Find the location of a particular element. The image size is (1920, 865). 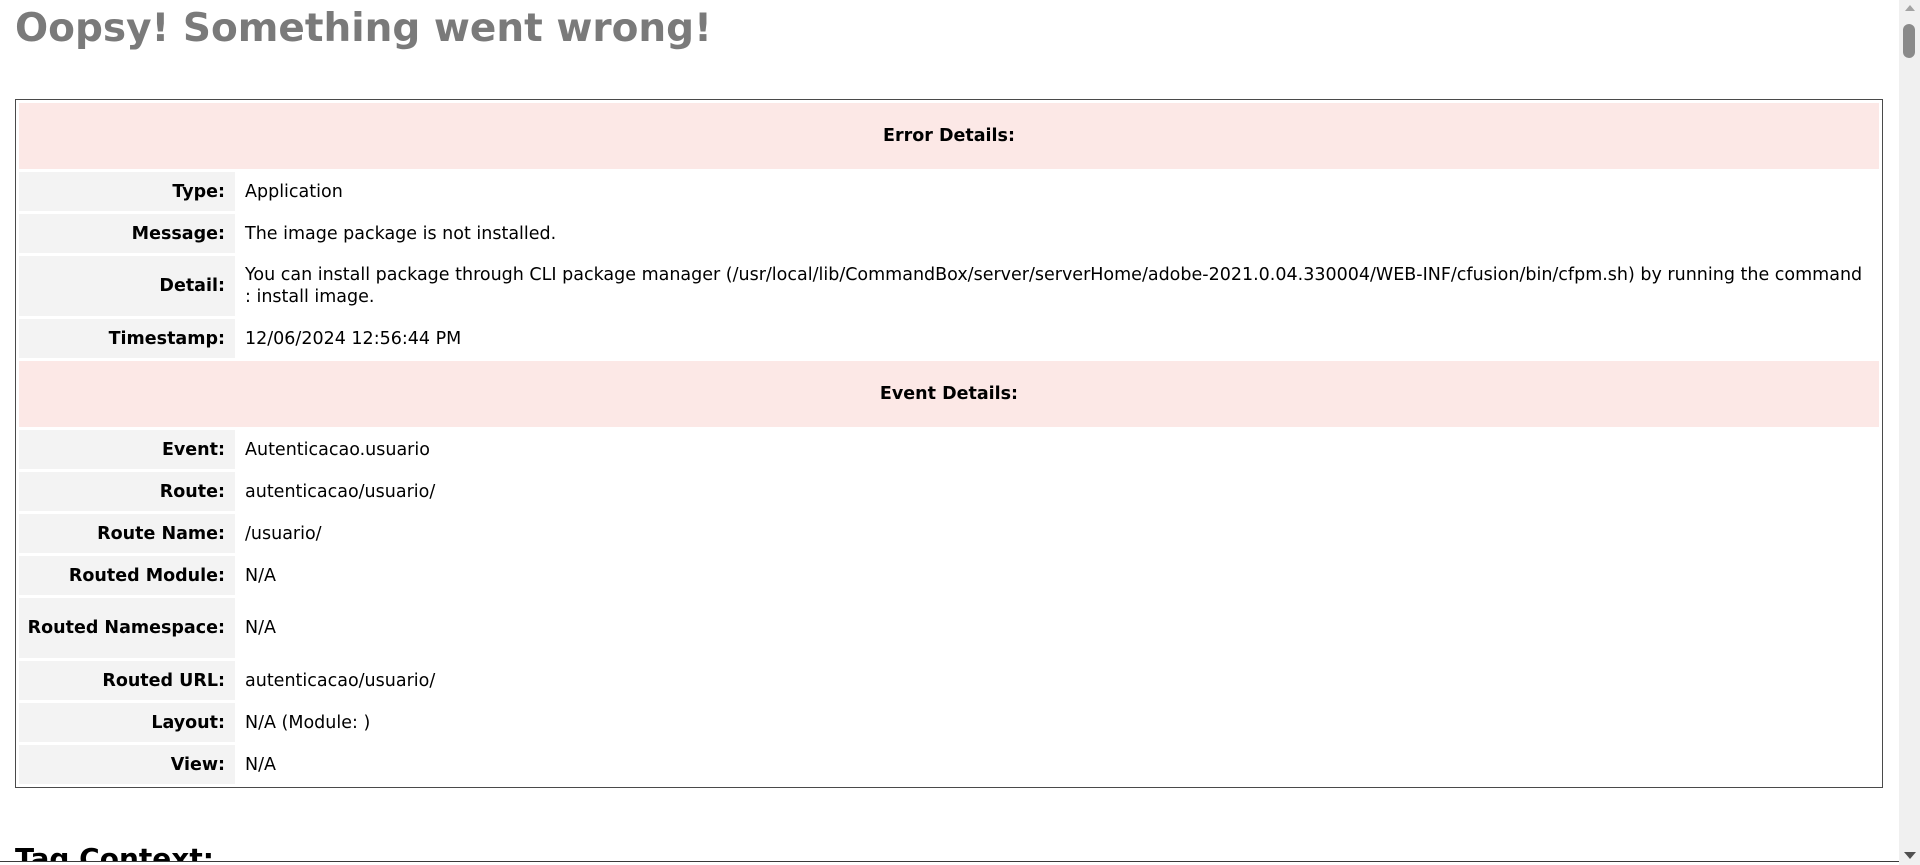

table-row: Routed Module: N/A is located at coordinates (949, 575).